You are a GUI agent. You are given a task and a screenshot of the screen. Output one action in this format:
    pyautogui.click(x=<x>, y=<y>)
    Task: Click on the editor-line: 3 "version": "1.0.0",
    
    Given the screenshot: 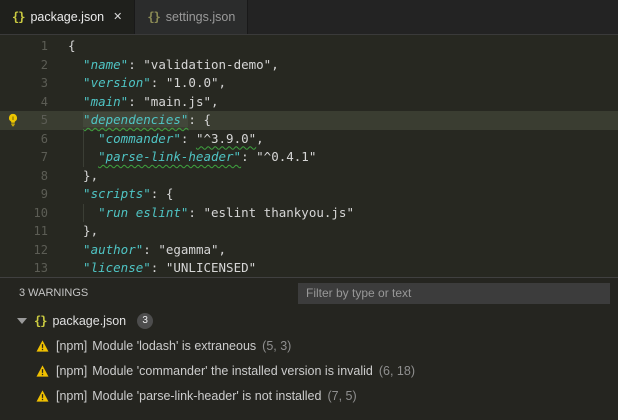 What is the action you would take?
    pyautogui.click(x=309, y=83)
    